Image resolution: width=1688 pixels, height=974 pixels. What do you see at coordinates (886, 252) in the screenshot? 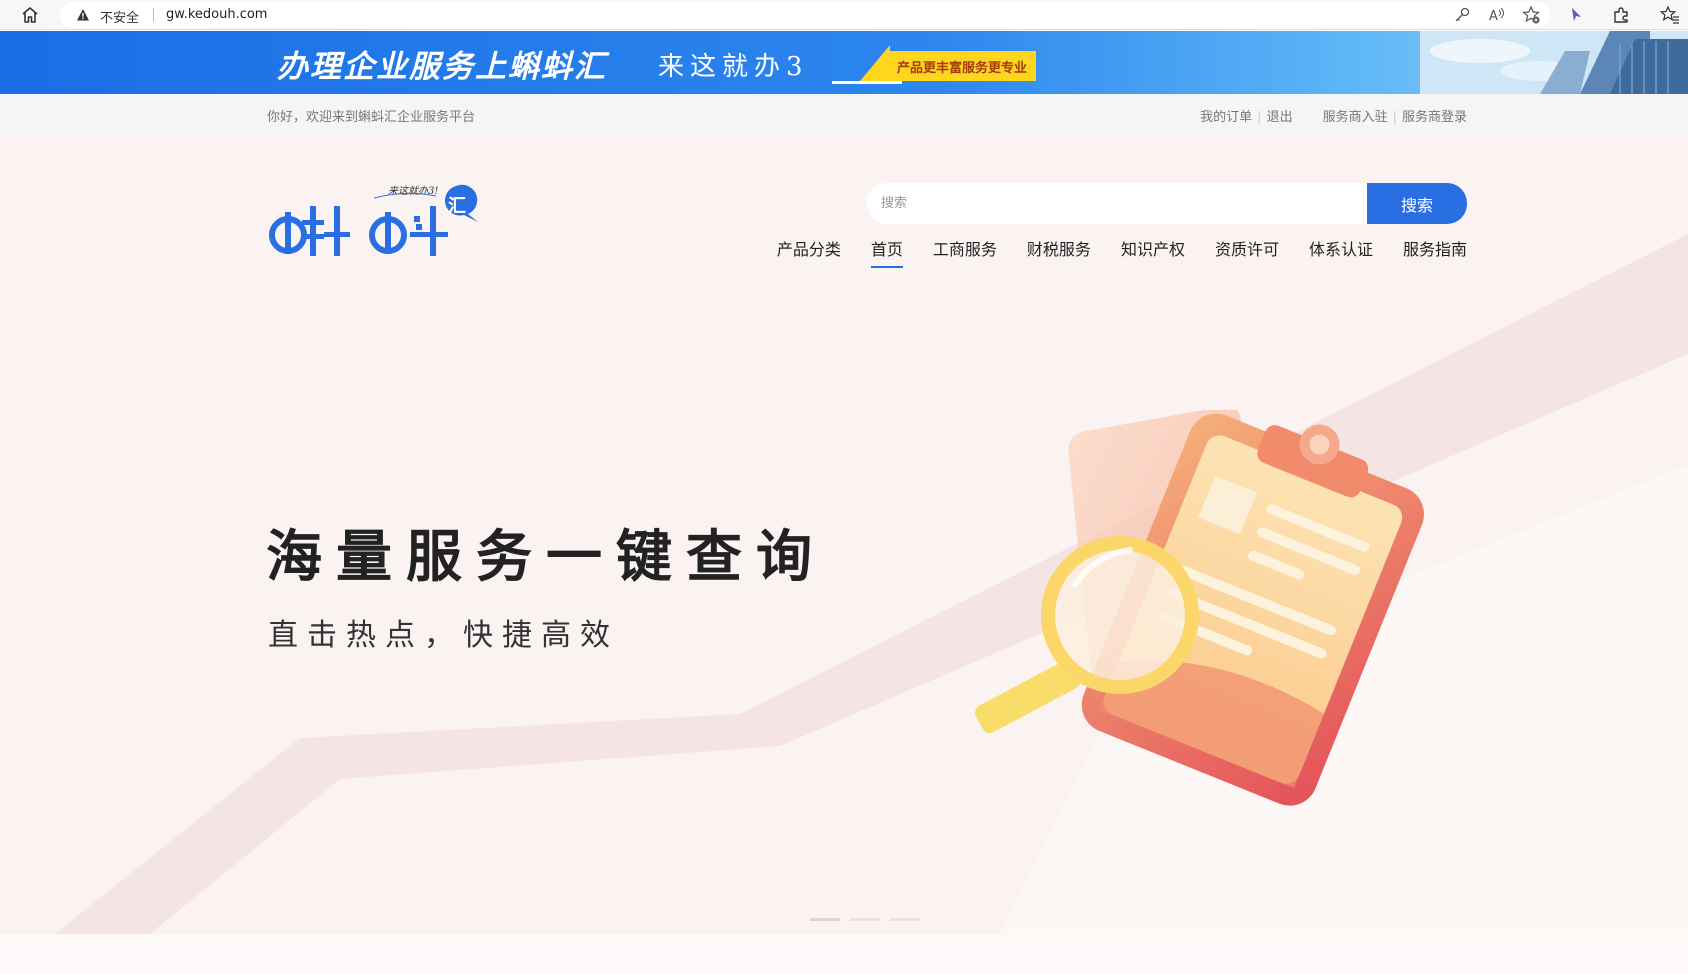
I see `nav-item-home: 首页` at bounding box center [886, 252].